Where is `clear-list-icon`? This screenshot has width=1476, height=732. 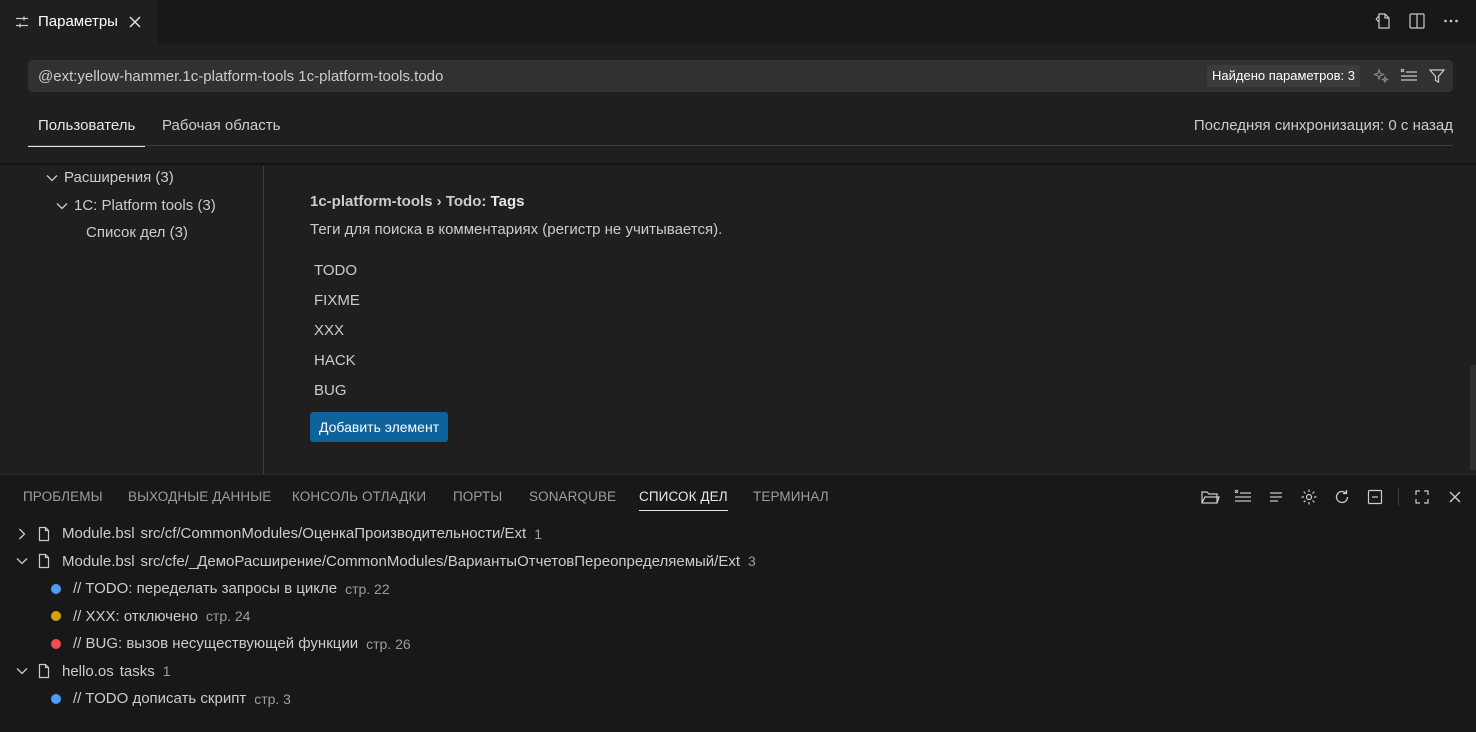 clear-list-icon is located at coordinates (1243, 497).